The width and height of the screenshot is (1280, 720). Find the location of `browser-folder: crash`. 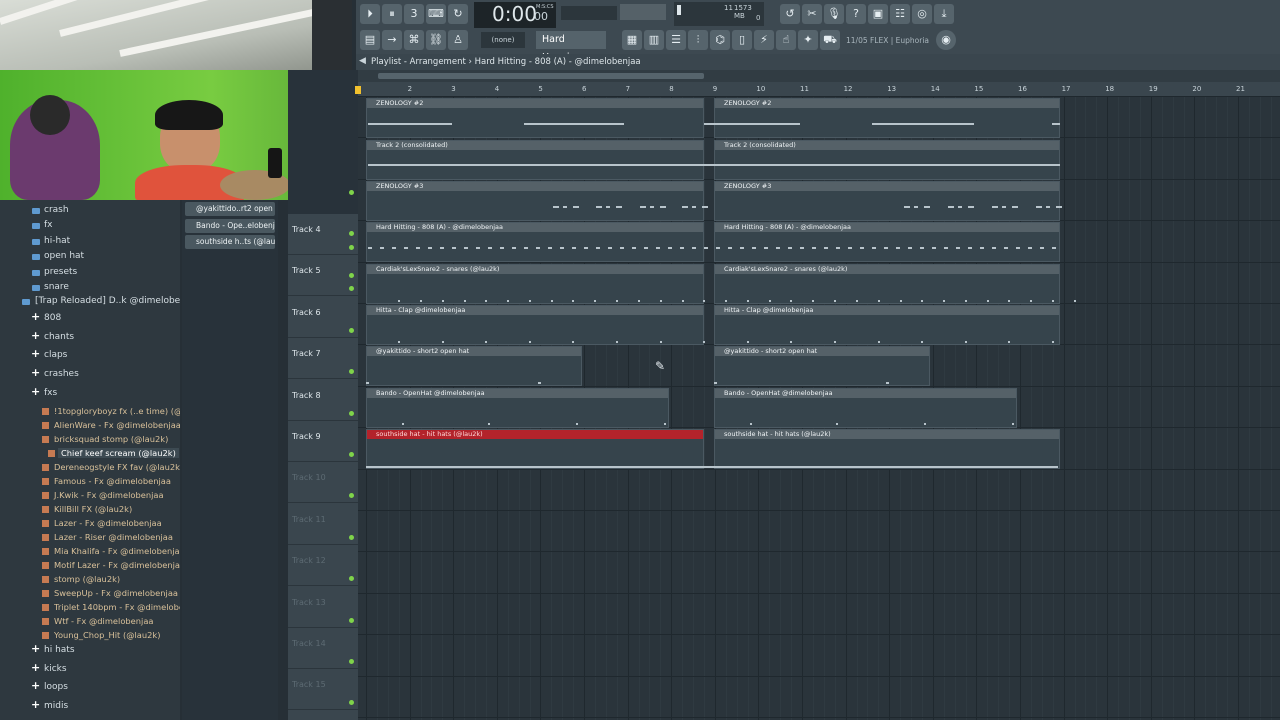

browser-folder: crash is located at coordinates (56, 210).